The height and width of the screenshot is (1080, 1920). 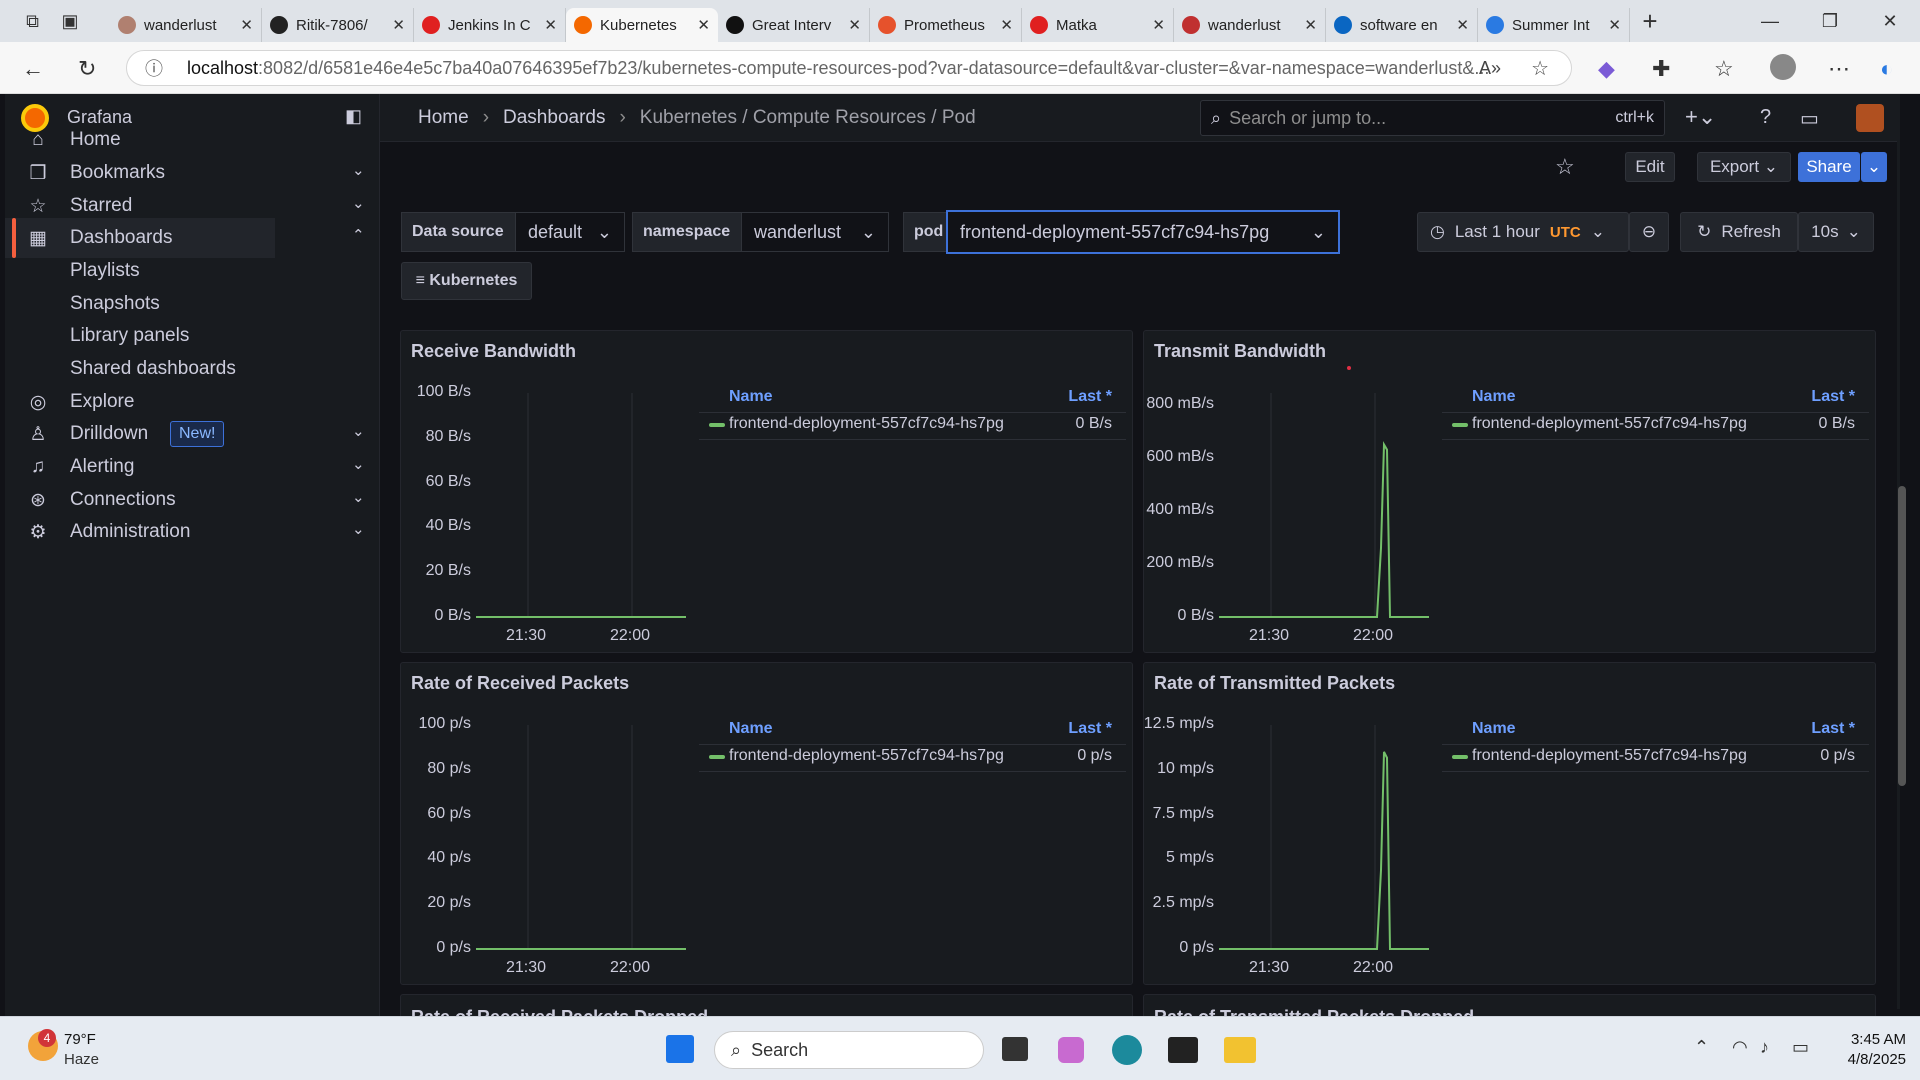 I want to click on browser-tab: Kubernetes ✕, so click(x=642, y=25).